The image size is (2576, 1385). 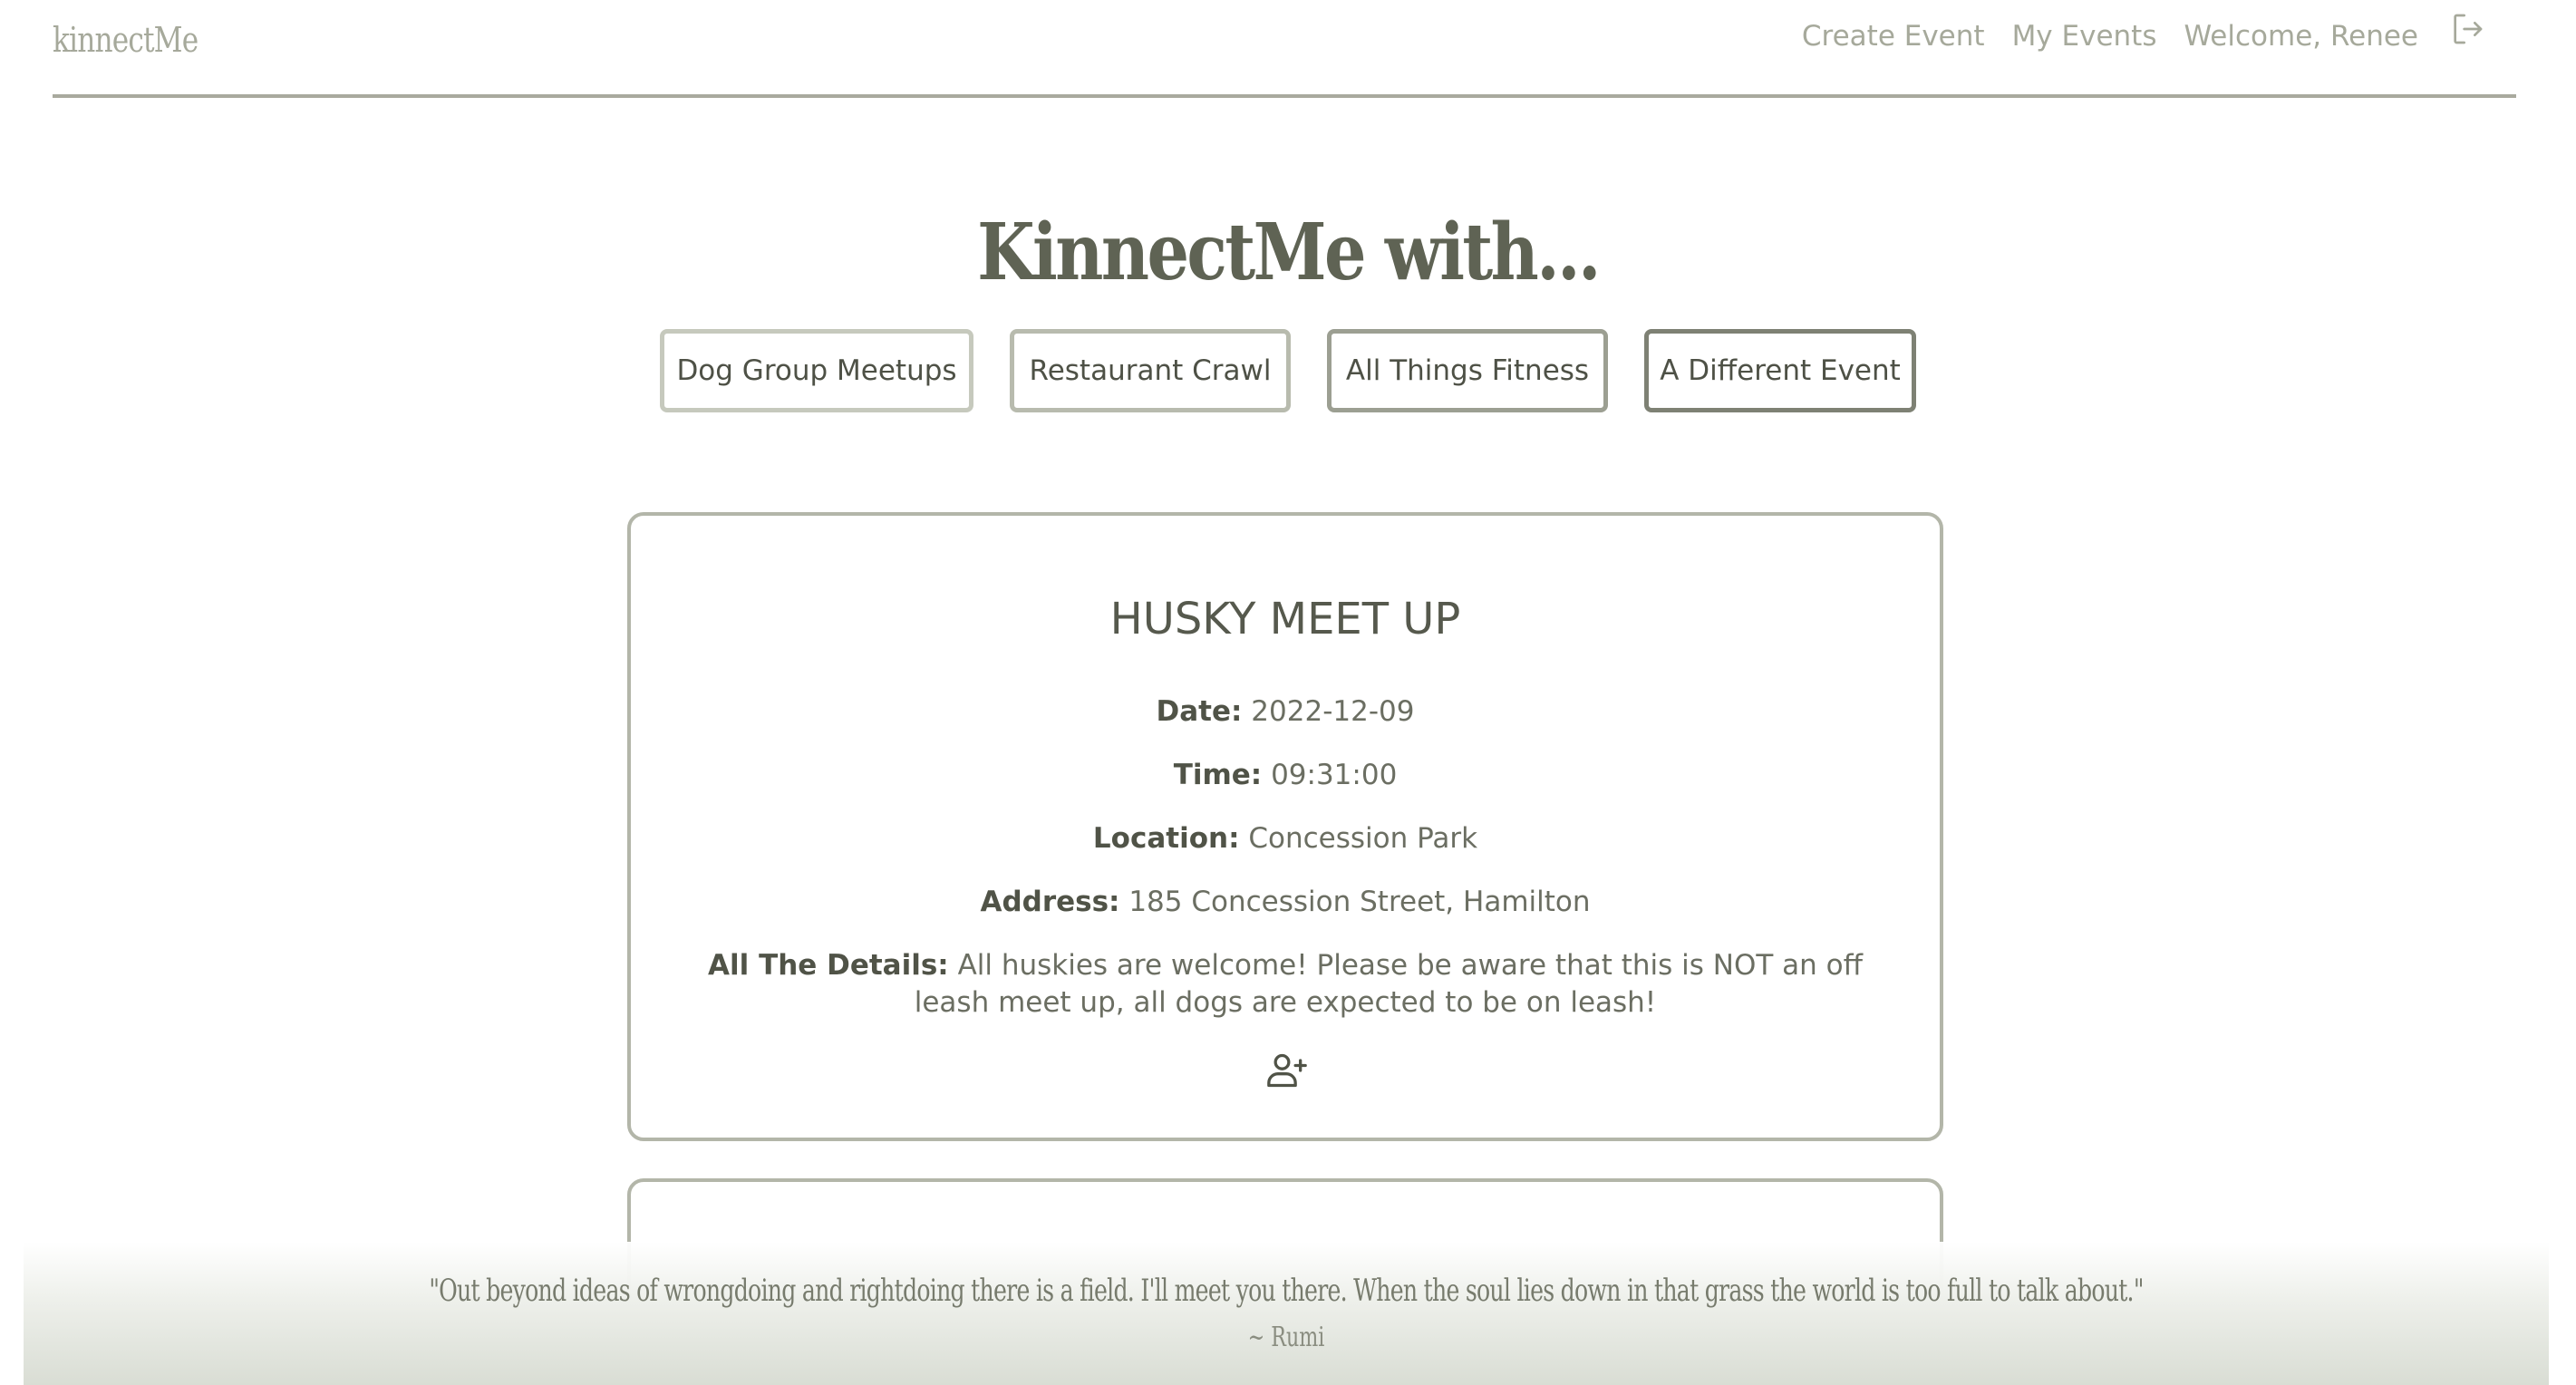 What do you see at coordinates (1333, 711) in the screenshot?
I see `event-date-value: 2022-12-09` at bounding box center [1333, 711].